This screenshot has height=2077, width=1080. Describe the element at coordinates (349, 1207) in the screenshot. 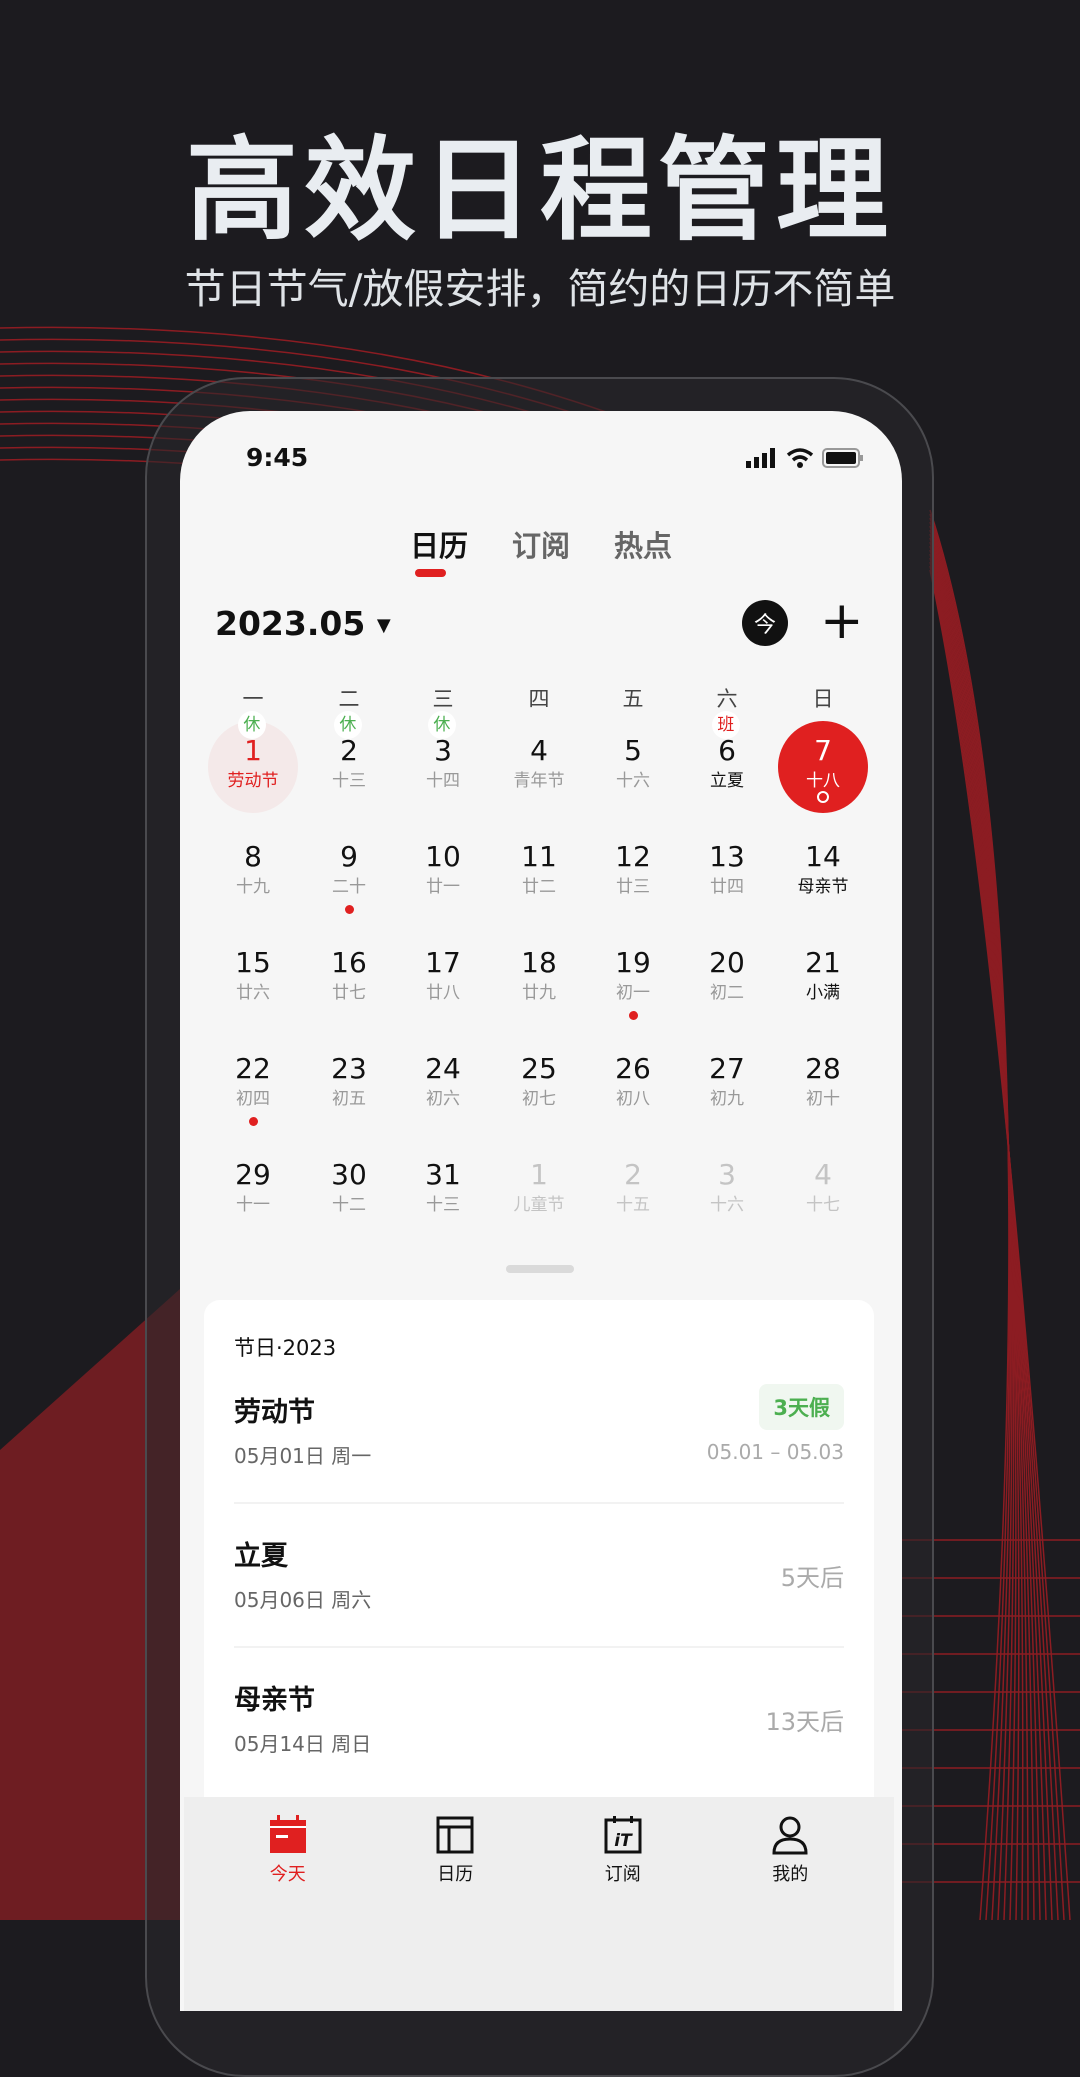

I see `calendar-day: 30 十二` at that location.